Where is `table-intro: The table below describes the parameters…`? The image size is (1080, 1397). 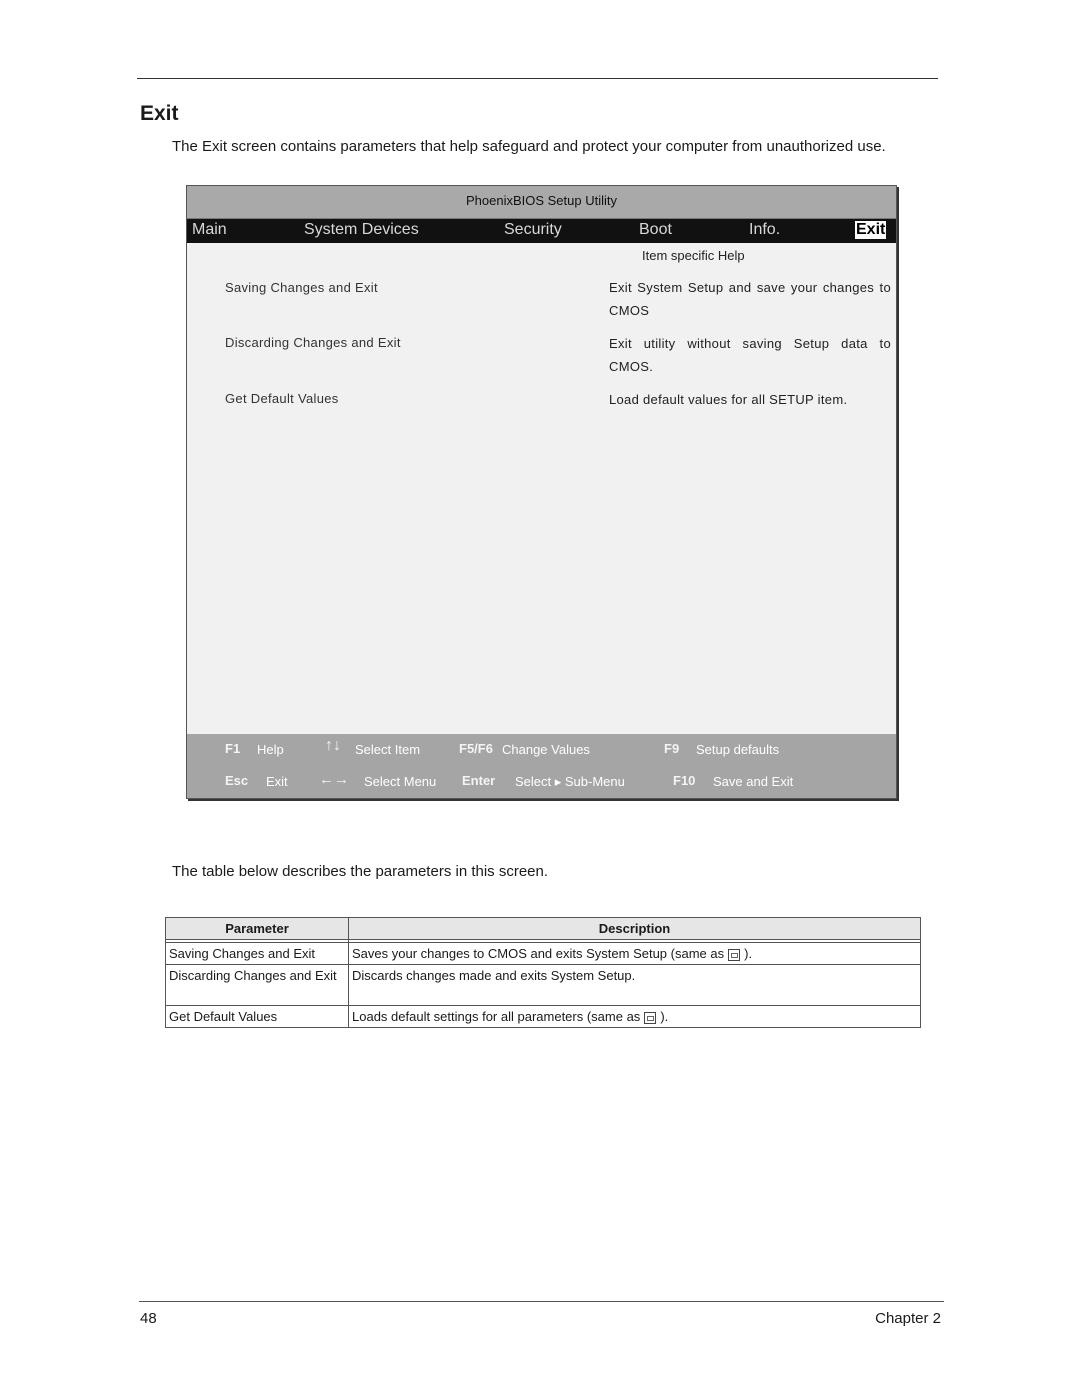
table-intro: The table below describes the parameters… is located at coordinates (360, 871).